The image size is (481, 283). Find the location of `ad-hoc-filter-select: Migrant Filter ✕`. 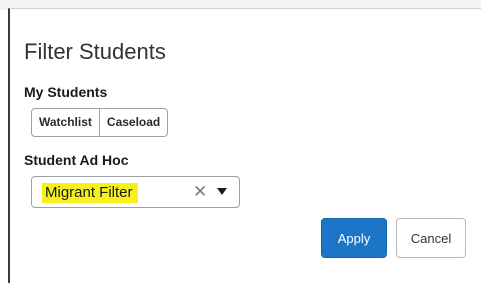

ad-hoc-filter-select: Migrant Filter ✕ is located at coordinates (135, 192).